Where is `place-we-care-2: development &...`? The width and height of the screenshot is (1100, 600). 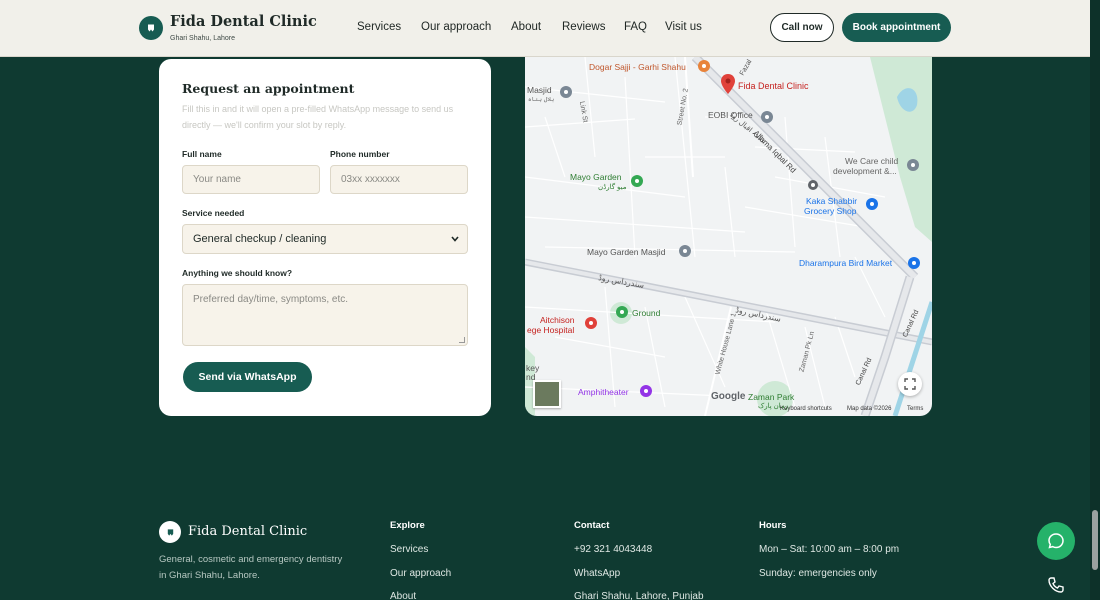
place-we-care-2: development &... is located at coordinates (865, 171).